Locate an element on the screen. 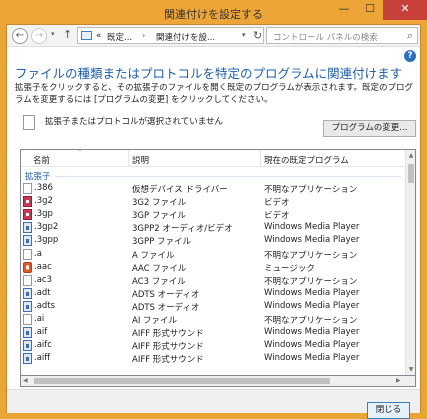  row-name-cell: .aac is located at coordinates (43, 266).